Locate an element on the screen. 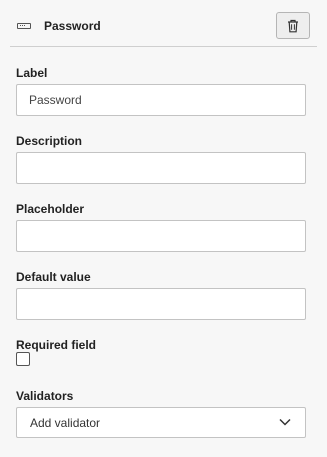 The height and width of the screenshot is (457, 327). add-validator-select: Add validator is located at coordinates (161, 422).